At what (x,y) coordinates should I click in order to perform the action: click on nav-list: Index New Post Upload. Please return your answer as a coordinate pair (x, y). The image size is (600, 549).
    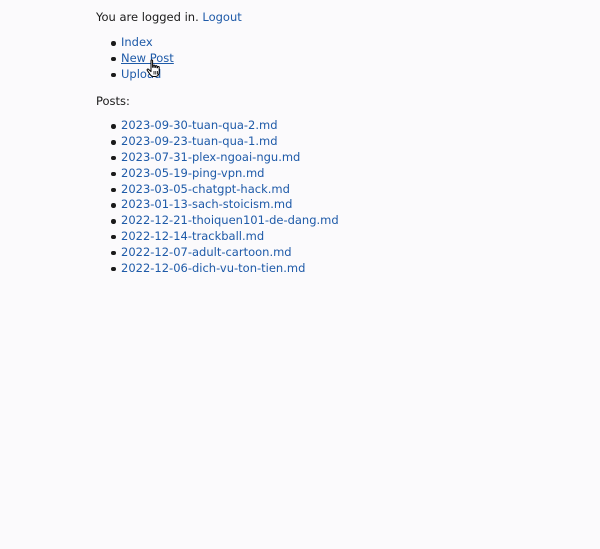
    Looking at the image, I should click on (217, 58).